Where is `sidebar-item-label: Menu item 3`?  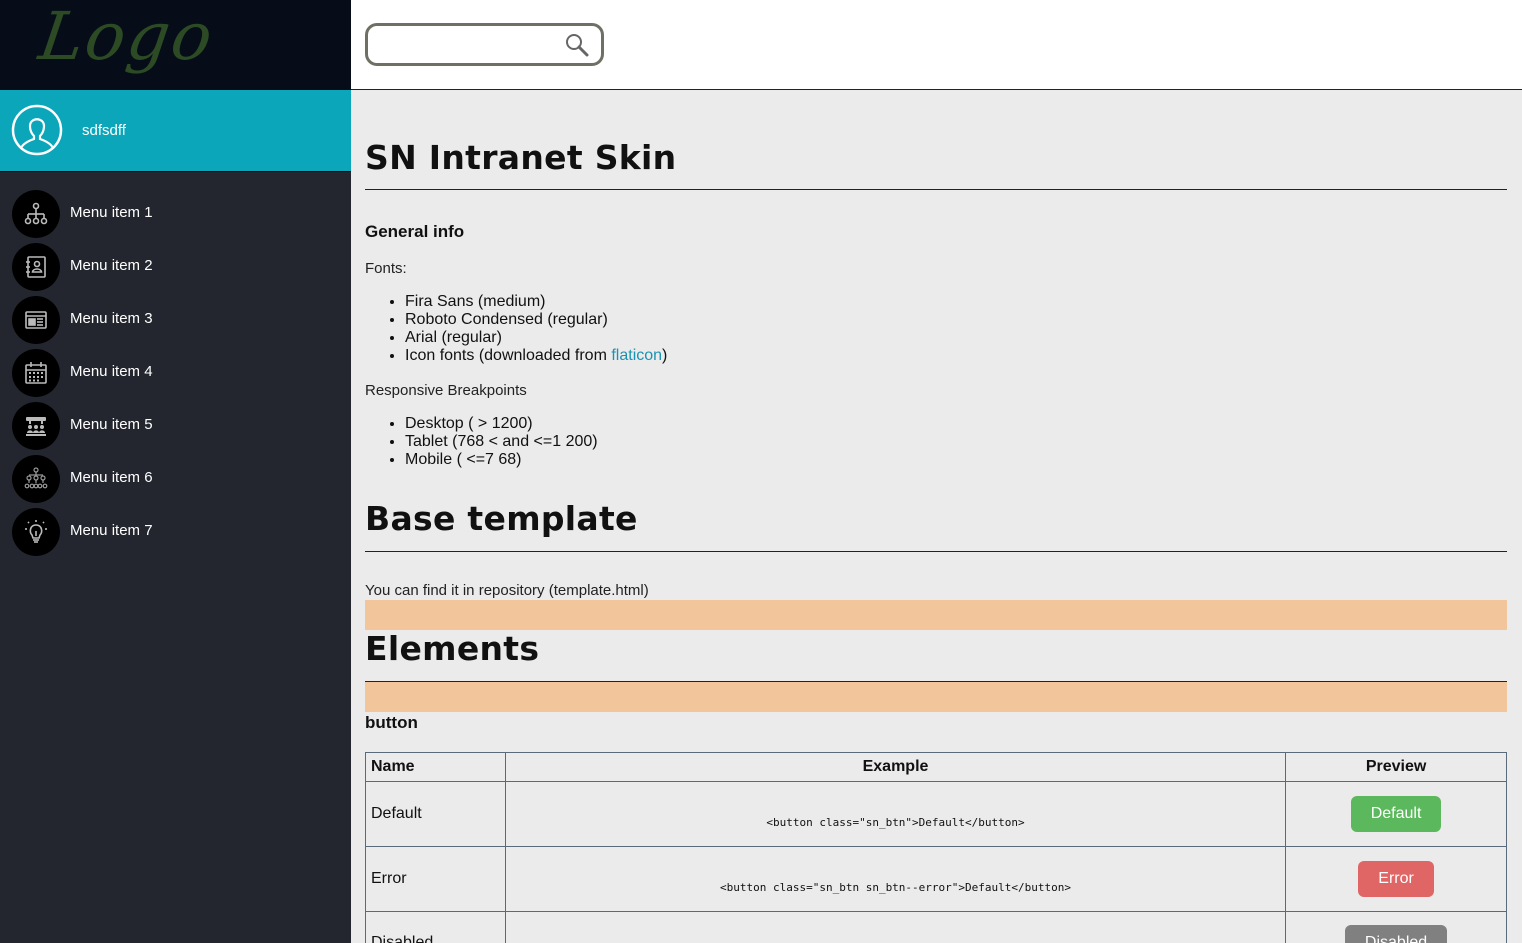 sidebar-item-label: Menu item 3 is located at coordinates (111, 318).